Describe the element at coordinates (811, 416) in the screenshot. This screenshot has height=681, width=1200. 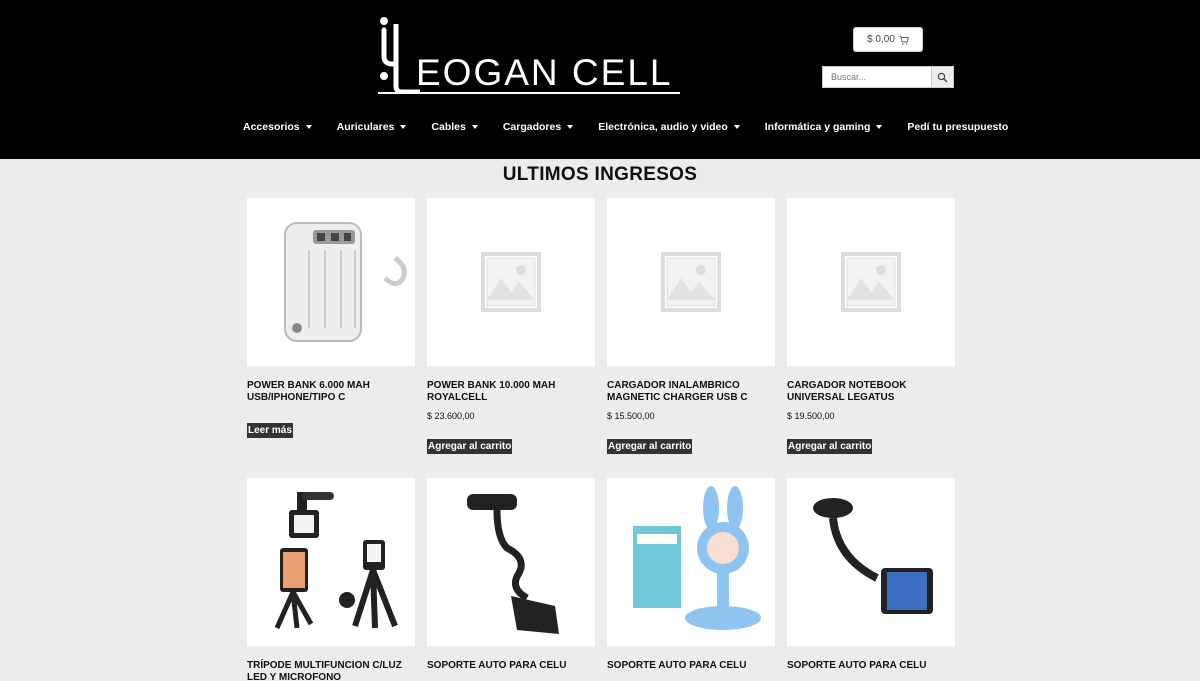
I see `product-price: $ 19.500,00` at that location.